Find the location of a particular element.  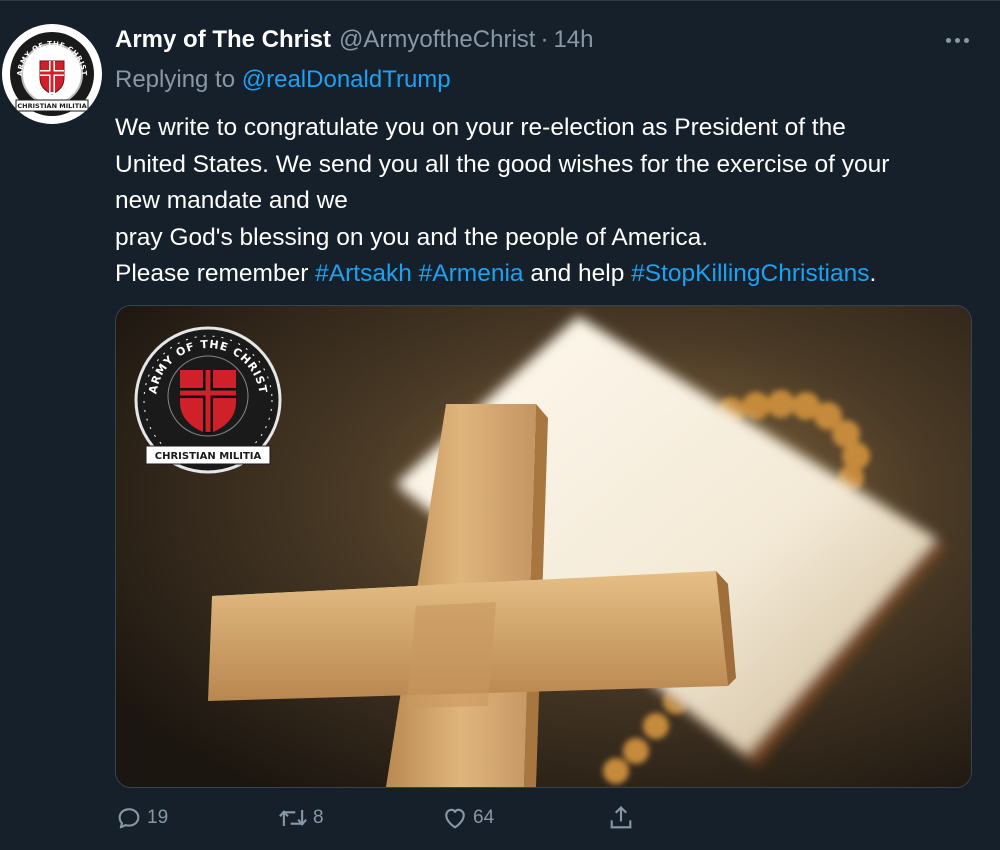

profile-avatar: ARMY OF THE CHRIST CHRISTIAN MILITIA is located at coordinates (52, 74).